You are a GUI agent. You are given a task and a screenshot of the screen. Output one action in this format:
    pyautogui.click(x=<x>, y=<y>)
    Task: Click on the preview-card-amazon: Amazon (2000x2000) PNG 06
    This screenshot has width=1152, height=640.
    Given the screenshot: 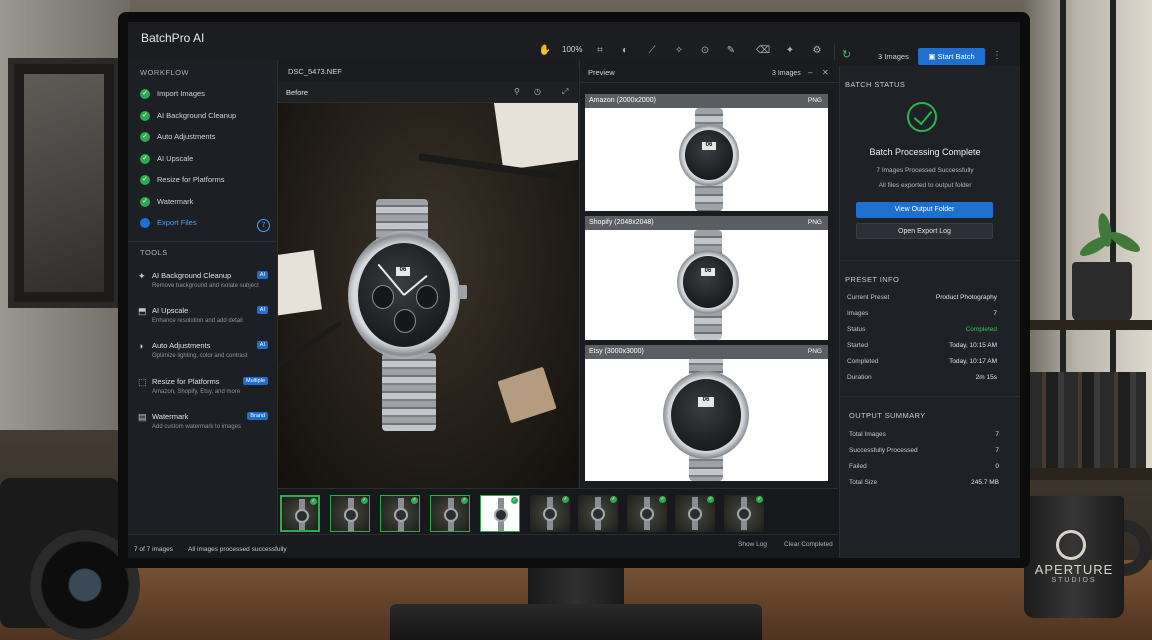 What is the action you would take?
    pyautogui.click(x=706, y=152)
    